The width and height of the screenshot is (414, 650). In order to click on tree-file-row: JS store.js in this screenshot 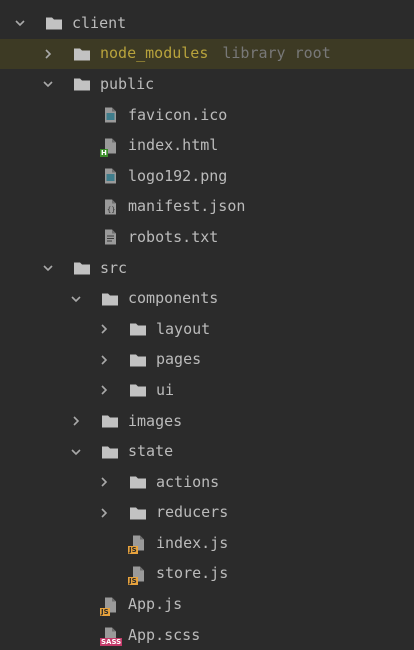, I will do `click(207, 574)`.